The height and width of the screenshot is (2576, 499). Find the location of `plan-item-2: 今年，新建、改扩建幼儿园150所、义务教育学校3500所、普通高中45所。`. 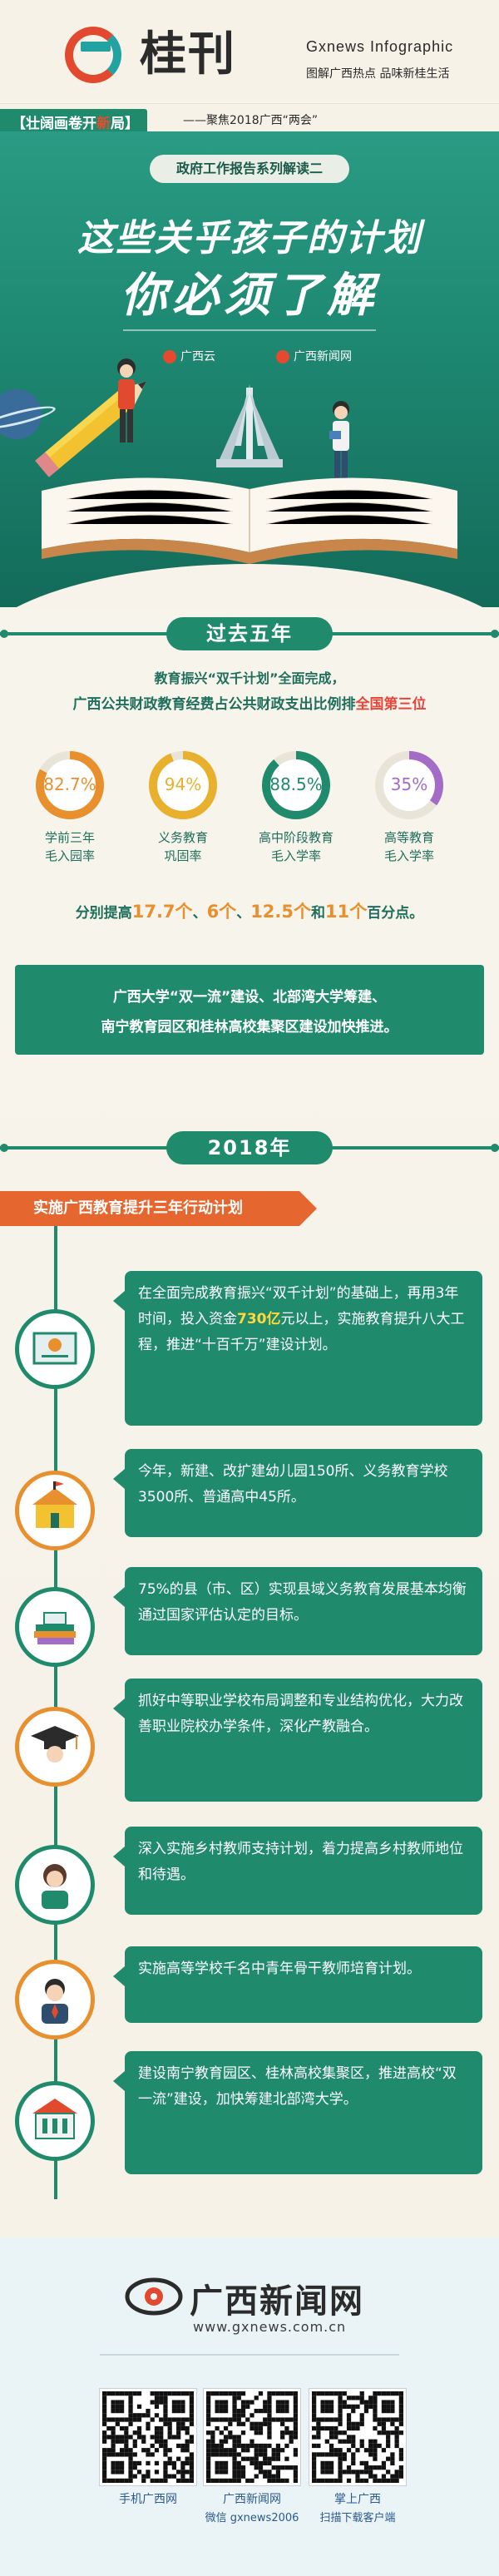

plan-item-2: 今年，新建、改扩建幼儿园150所、义务教育学校3500所、普通高中45所。 is located at coordinates (297, 1493).